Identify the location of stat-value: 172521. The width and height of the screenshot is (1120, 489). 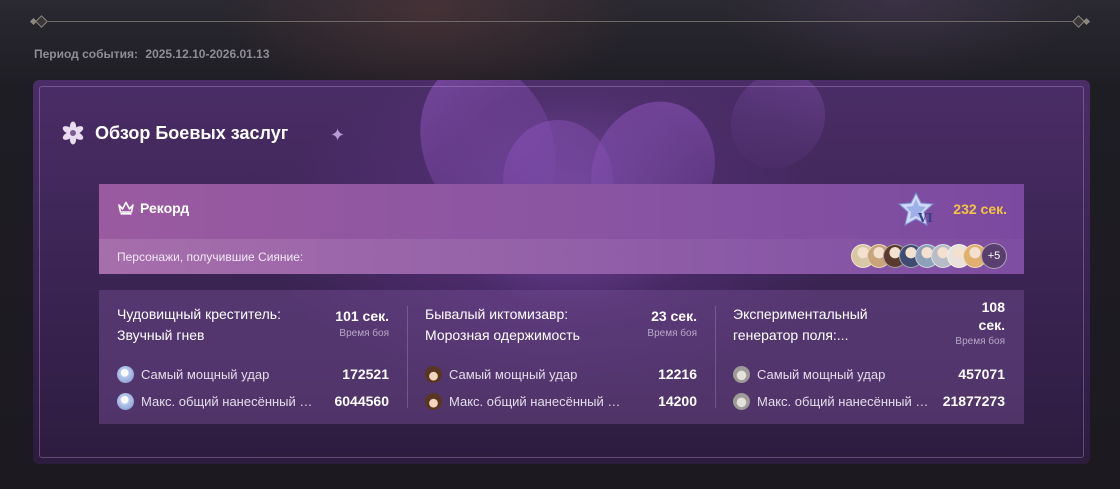
(365, 374).